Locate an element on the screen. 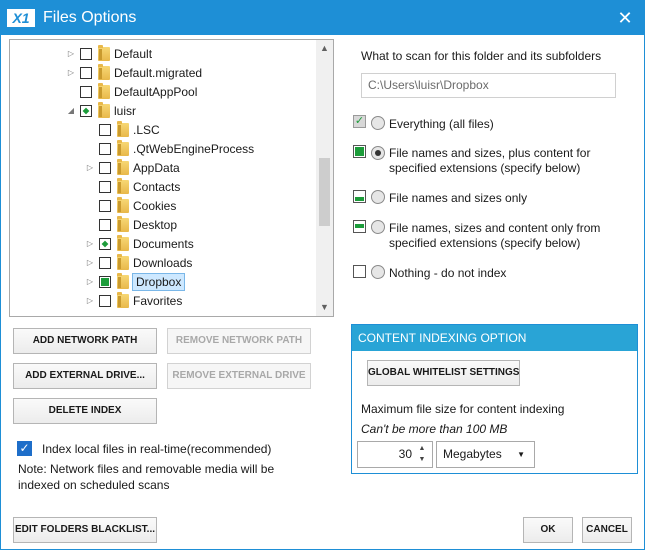 This screenshot has width=645, height=550. tree-item-label: AppData is located at coordinates (156, 168).